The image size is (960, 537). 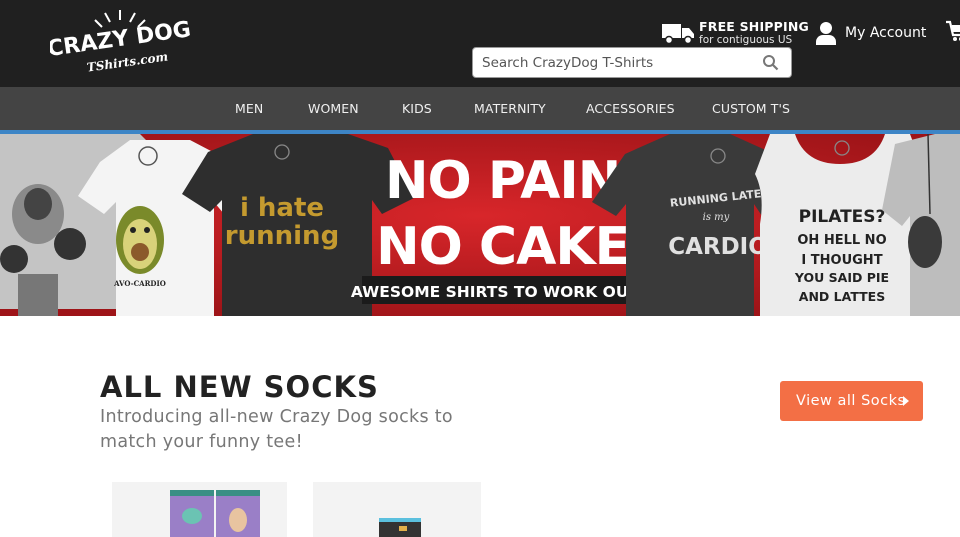 What do you see at coordinates (746, 40) in the screenshot?
I see `shipping-subtitle: for contiguous US` at bounding box center [746, 40].